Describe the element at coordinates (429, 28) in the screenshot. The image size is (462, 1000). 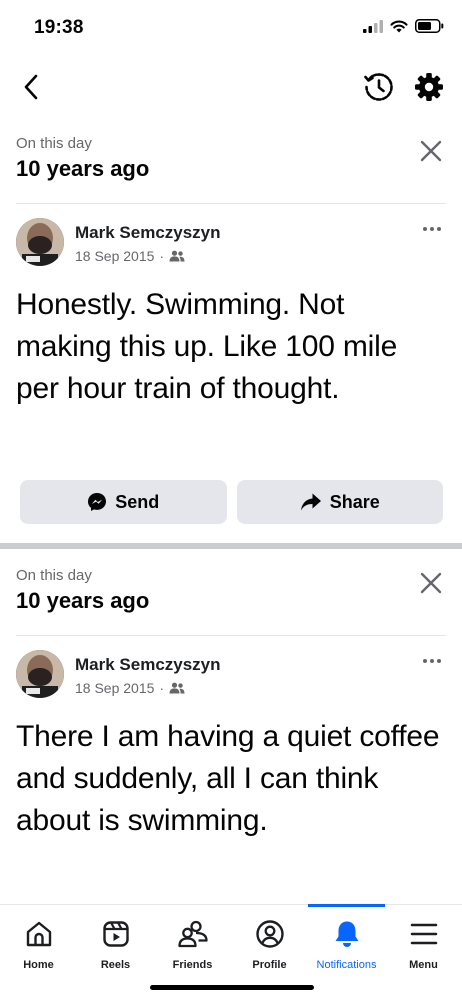
I see `battery-icon` at that location.